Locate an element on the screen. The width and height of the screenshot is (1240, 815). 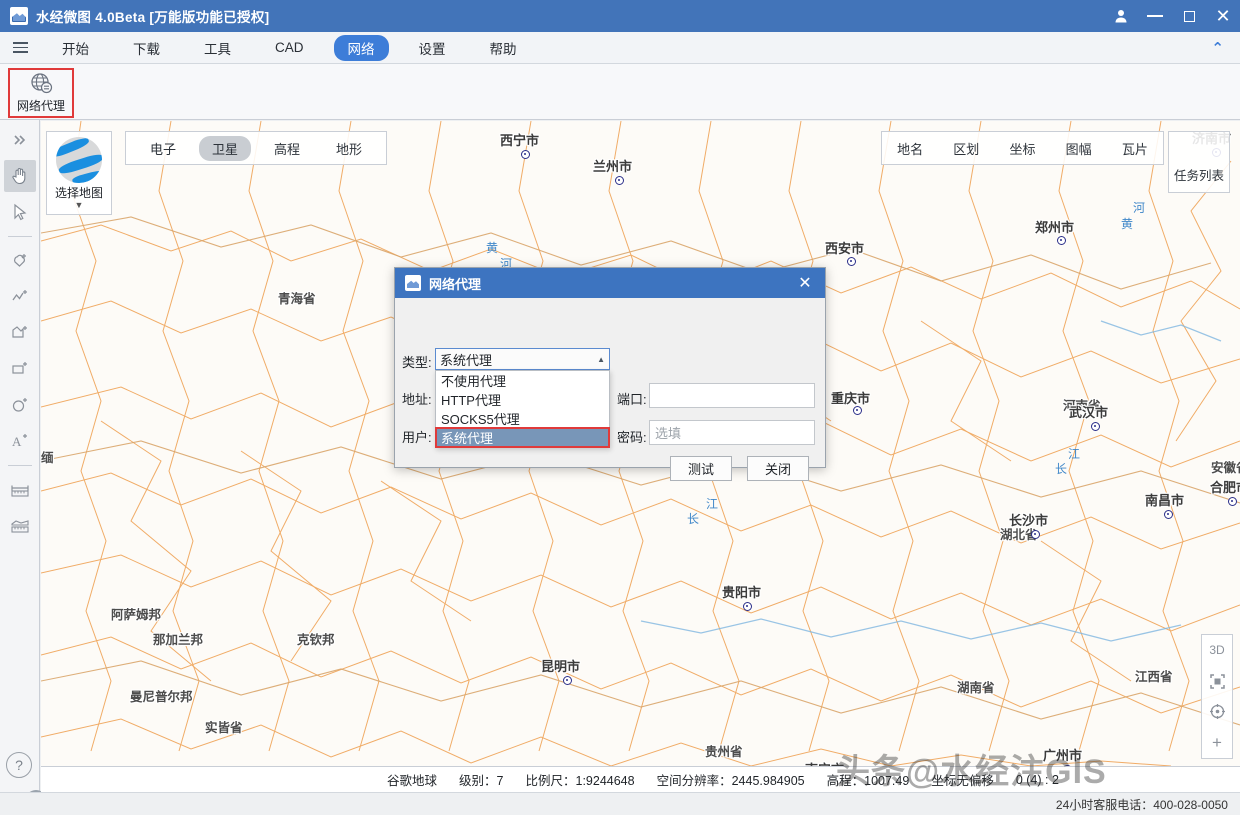
locate-target-icon is located at coordinates (1217, 712).